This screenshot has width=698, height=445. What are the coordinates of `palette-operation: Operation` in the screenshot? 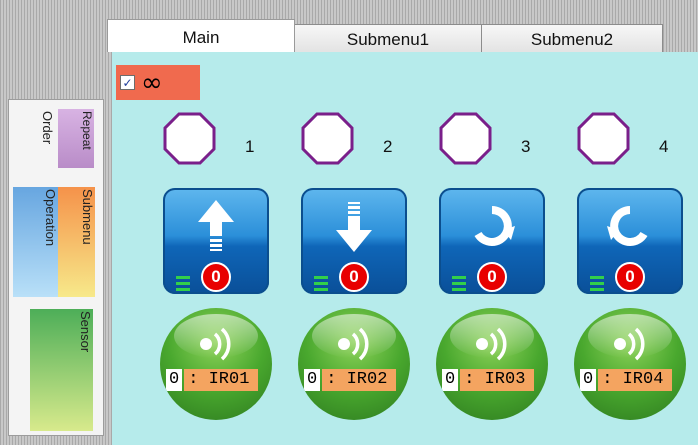 It's located at (35, 242).